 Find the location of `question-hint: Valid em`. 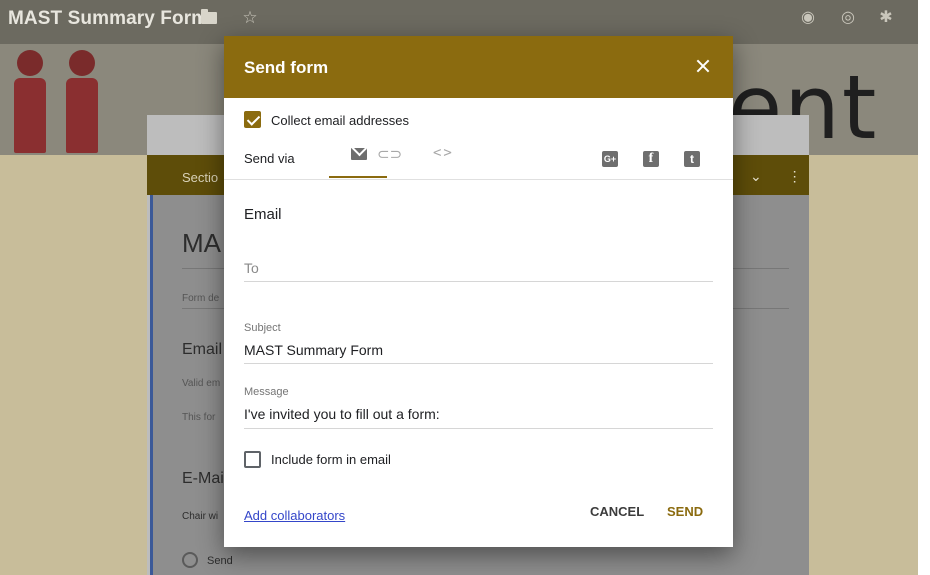

question-hint: Valid em is located at coordinates (201, 383).